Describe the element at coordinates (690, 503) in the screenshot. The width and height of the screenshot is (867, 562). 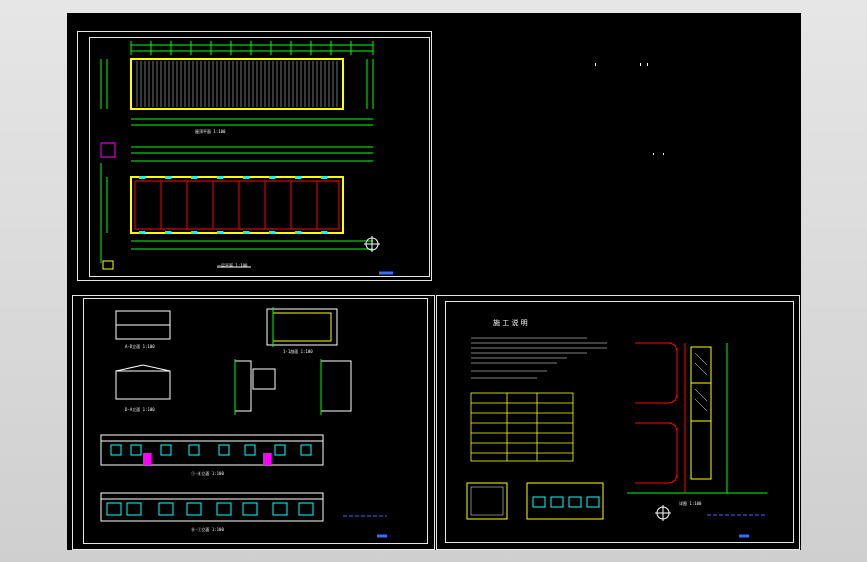
I see `detail-title: 详图 1:100` at that location.